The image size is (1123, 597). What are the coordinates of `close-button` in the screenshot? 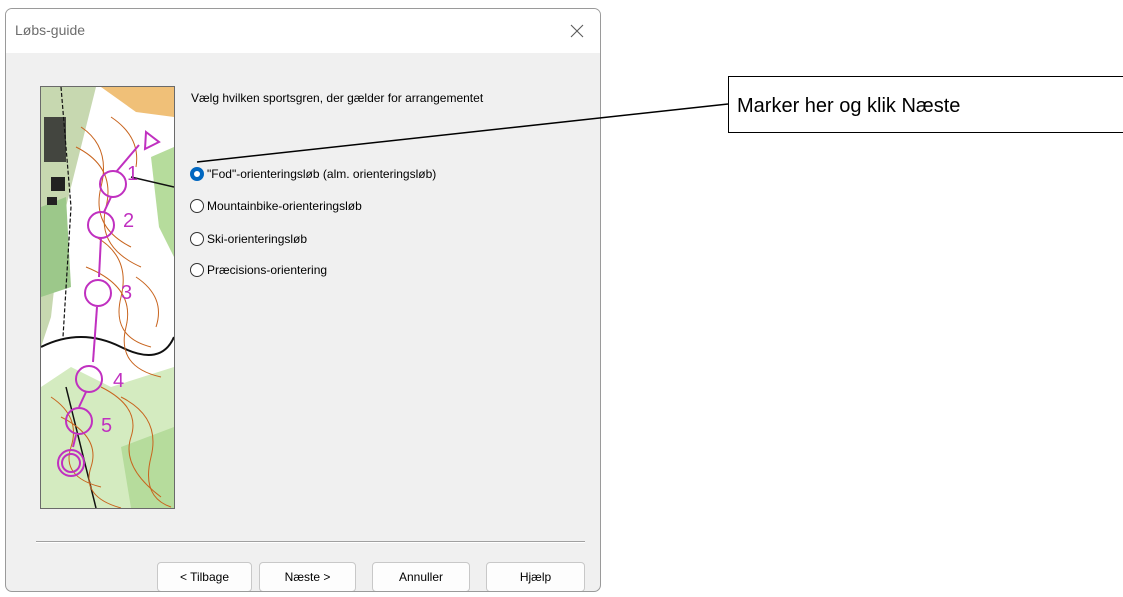 It's located at (577, 31).